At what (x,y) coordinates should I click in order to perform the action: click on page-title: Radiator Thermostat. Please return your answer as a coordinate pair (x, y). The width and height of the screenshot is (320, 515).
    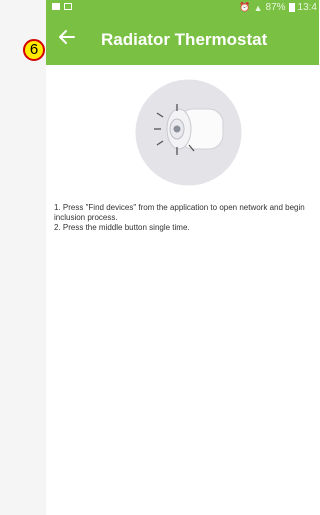
    Looking at the image, I should click on (184, 39).